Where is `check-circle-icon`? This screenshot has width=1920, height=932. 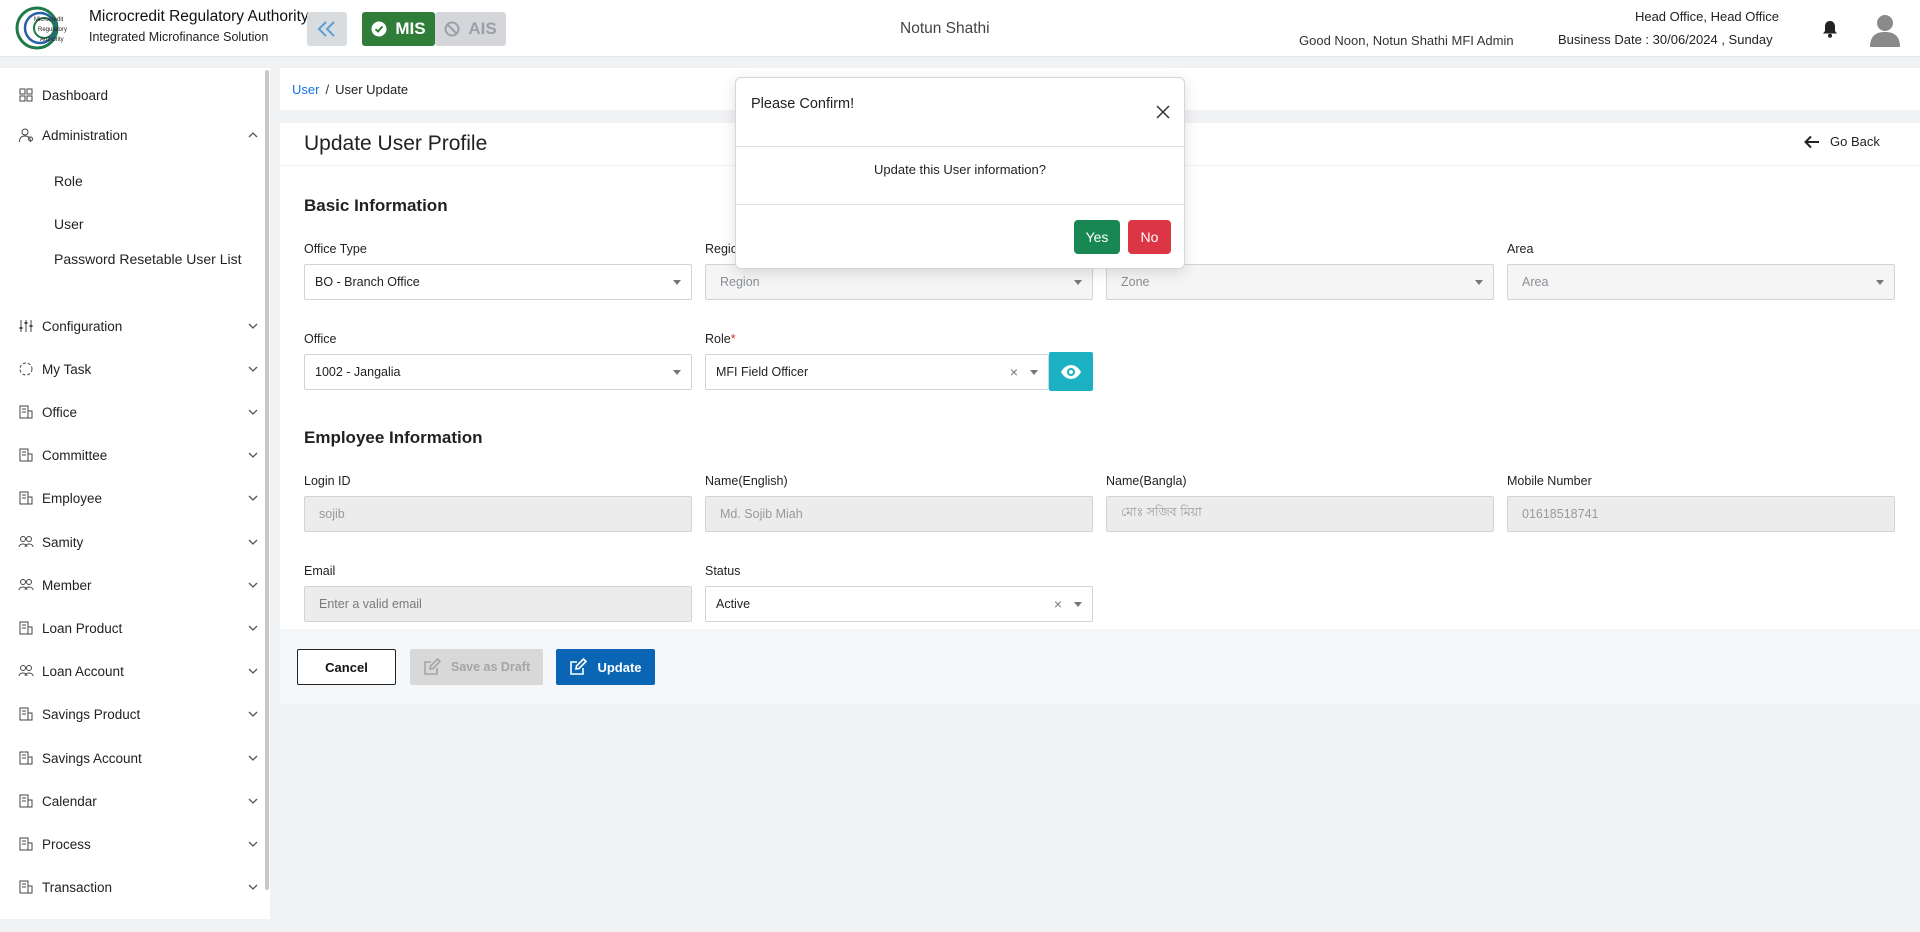 check-circle-icon is located at coordinates (379, 29).